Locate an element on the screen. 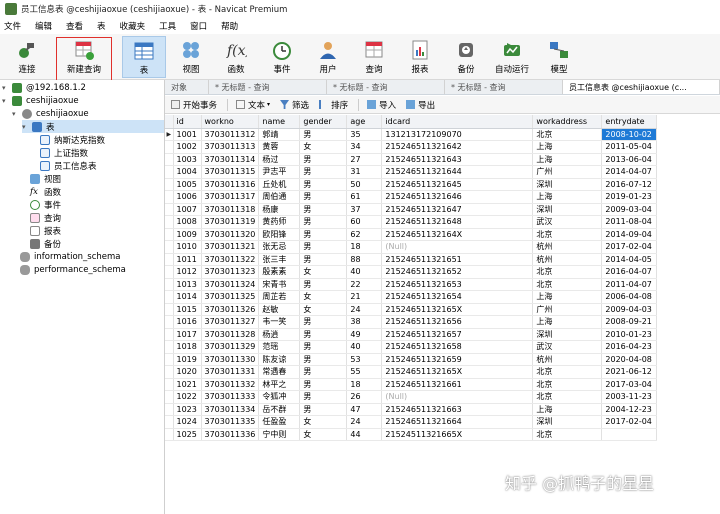  column-header-gender: gender is located at coordinates (323, 122).